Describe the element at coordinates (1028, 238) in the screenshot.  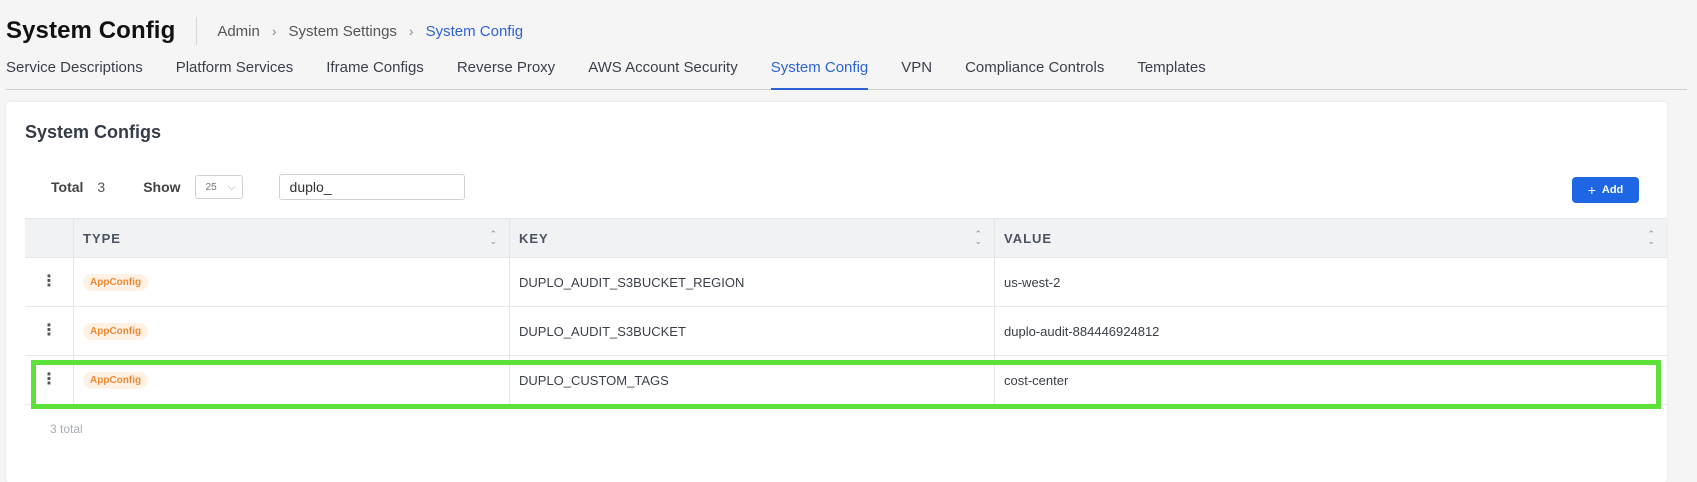
I see `column-header-value-label: VALUE` at that location.